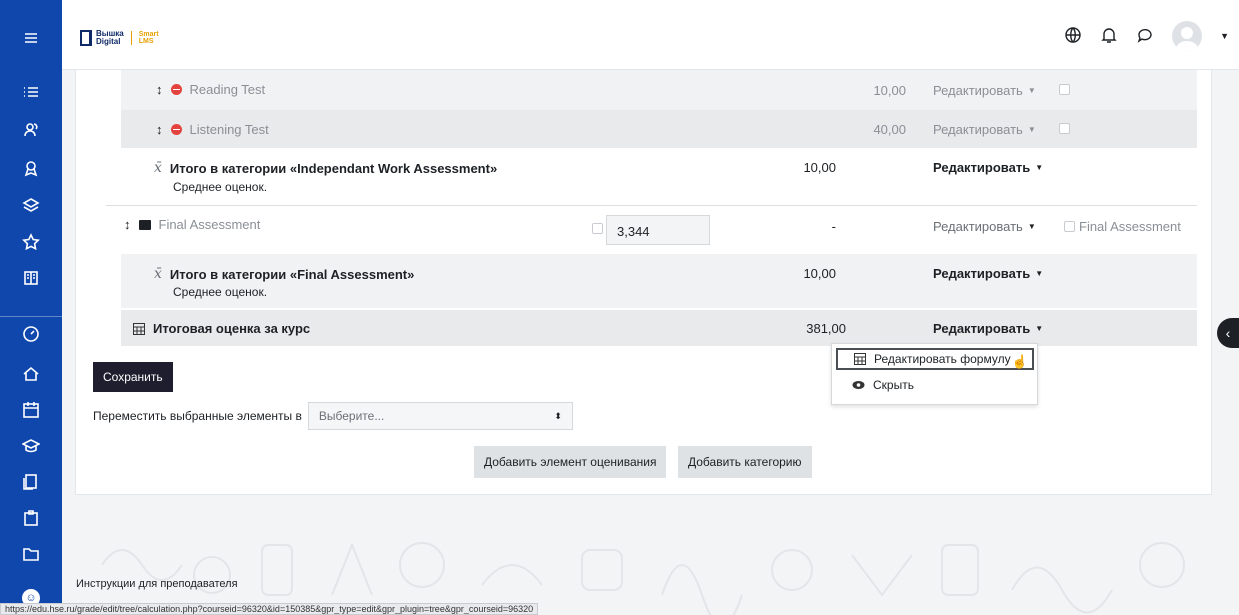  Describe the element at coordinates (1130, 226) in the screenshot. I see `checkbox-label: Final Assessment` at that location.